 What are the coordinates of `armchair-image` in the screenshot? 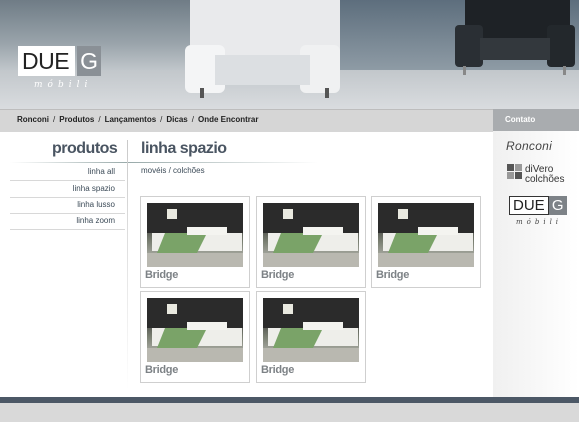 It's located at (262, 49).